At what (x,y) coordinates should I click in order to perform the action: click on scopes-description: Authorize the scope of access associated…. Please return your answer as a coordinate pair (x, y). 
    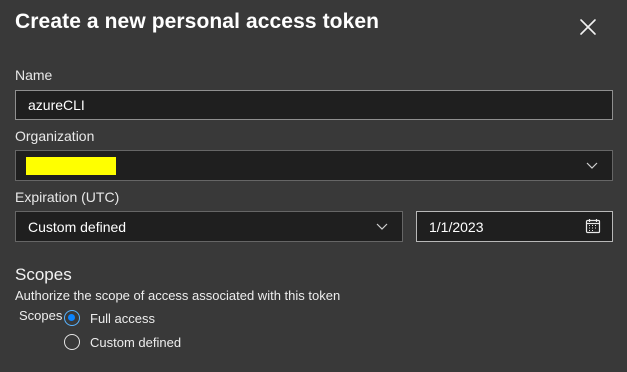
    Looking at the image, I should click on (178, 295).